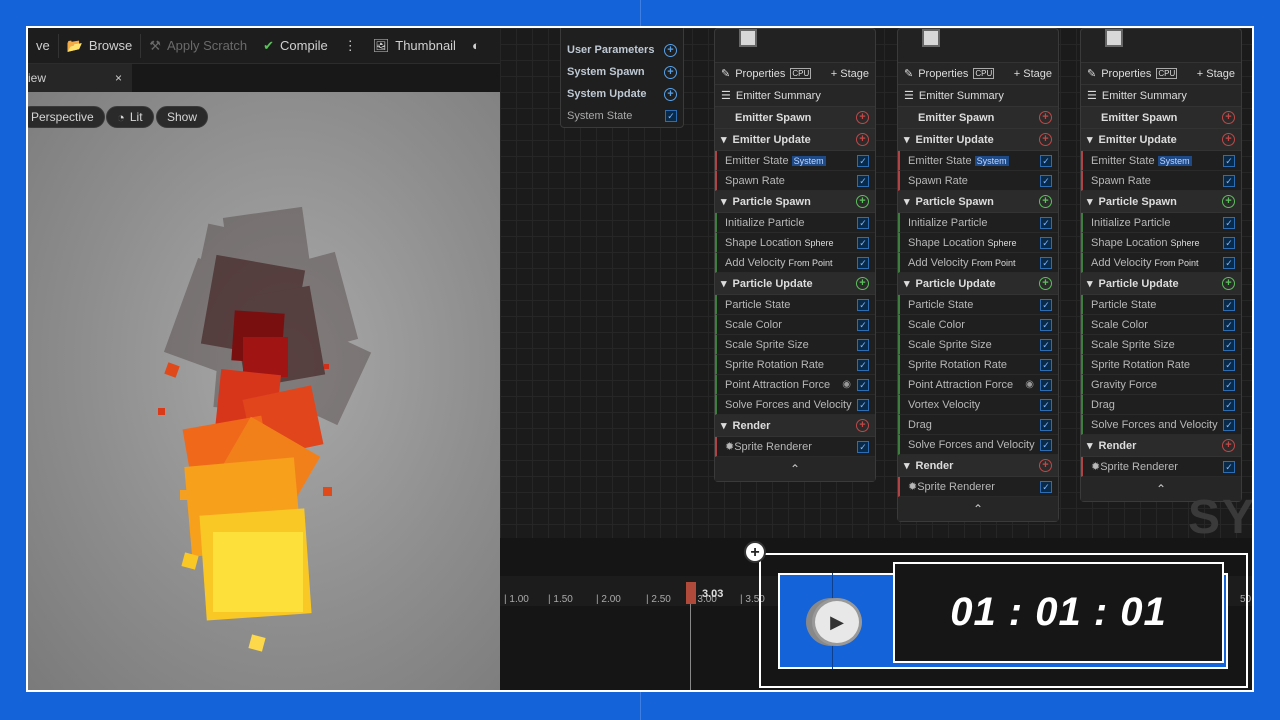 Image resolution: width=1280 pixels, height=720 pixels. I want to click on system-node-row: System Spawn +, so click(622, 72).